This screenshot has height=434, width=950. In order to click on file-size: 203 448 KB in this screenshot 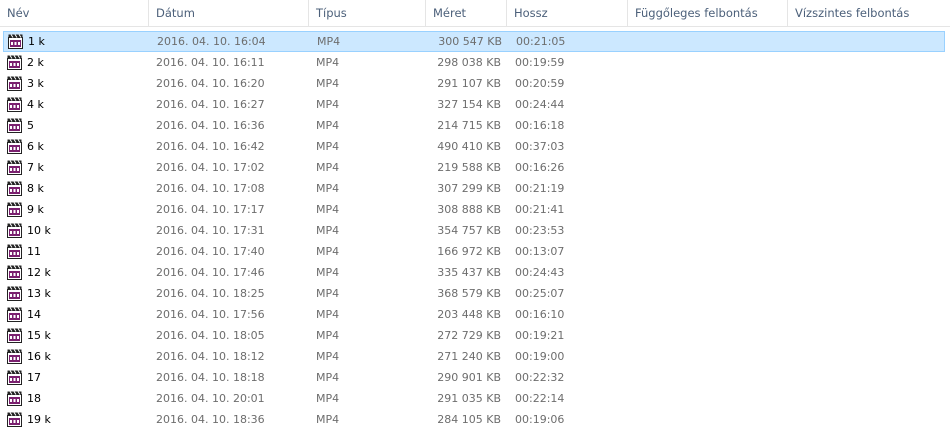, I will do `click(469, 314)`.